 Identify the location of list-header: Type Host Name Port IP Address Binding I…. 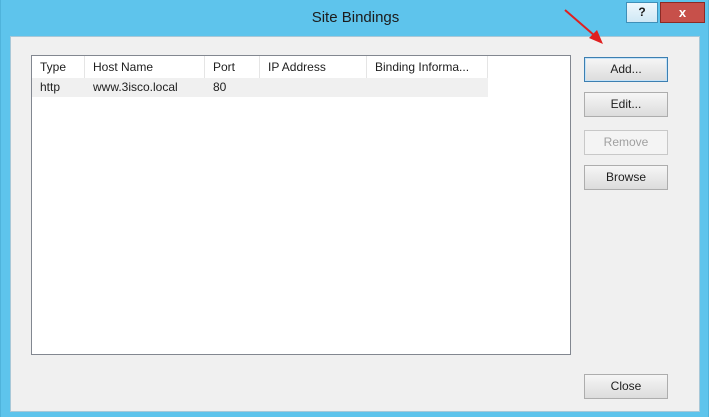
(260, 67).